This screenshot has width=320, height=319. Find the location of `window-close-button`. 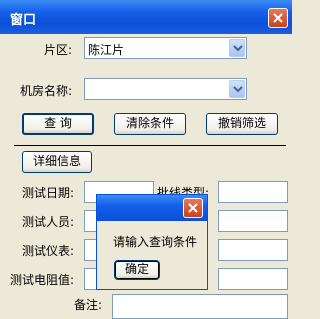

window-close-button is located at coordinates (278, 18).